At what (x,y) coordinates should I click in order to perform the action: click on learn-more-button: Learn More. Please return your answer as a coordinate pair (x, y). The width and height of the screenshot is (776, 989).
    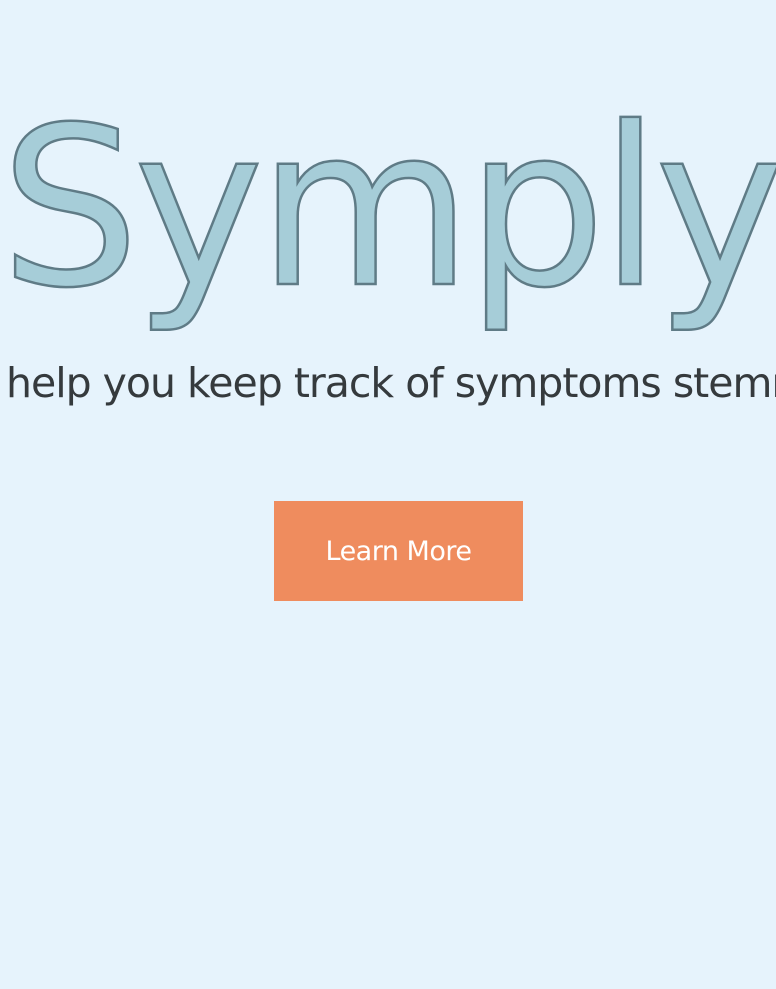
    Looking at the image, I should click on (398, 551).